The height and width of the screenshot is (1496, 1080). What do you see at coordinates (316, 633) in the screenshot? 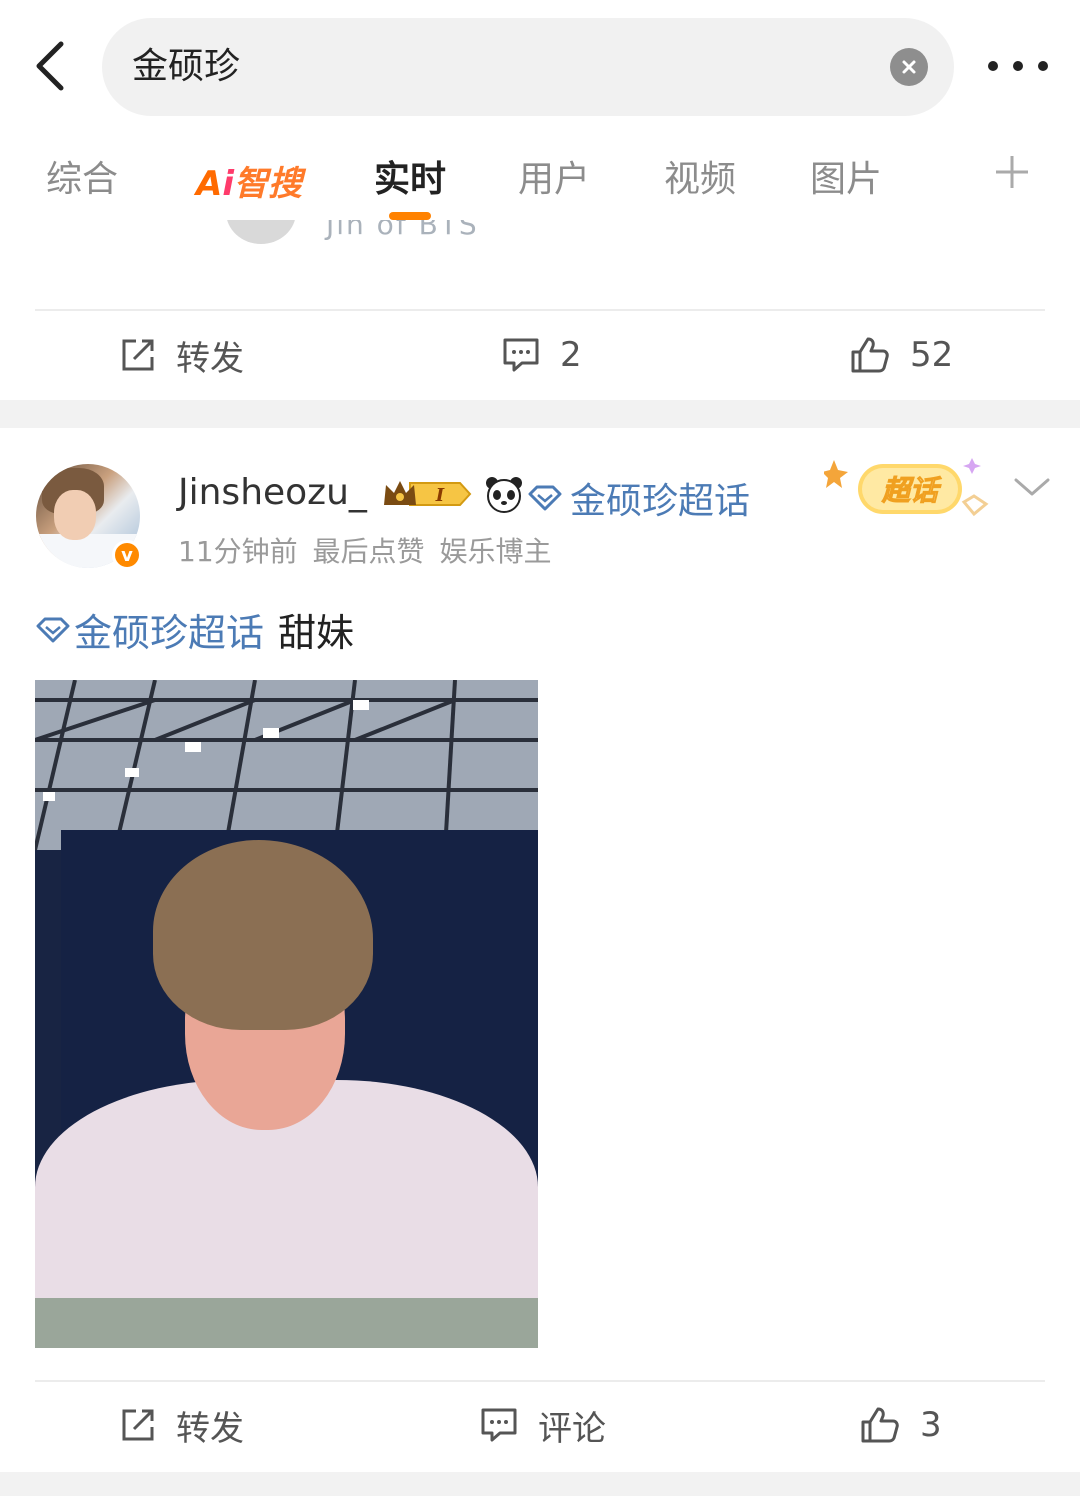
I see `content-text: 甜妹` at bounding box center [316, 633].